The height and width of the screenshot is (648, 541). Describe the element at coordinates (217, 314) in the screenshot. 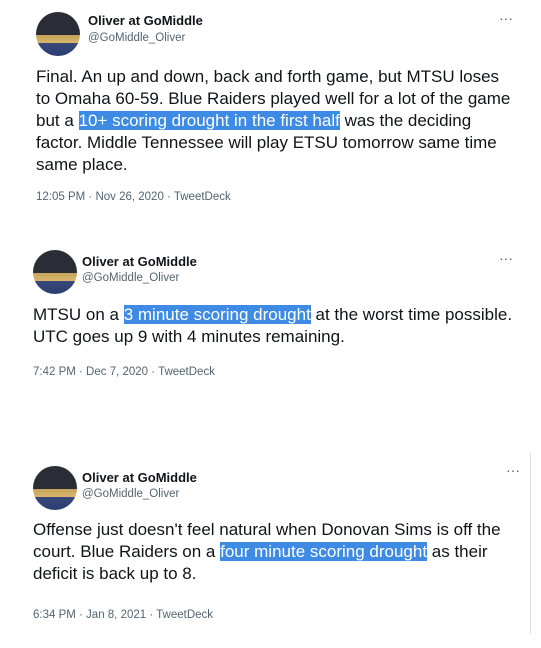

I see `highlighted-text: 3 minute scoring drought` at that location.